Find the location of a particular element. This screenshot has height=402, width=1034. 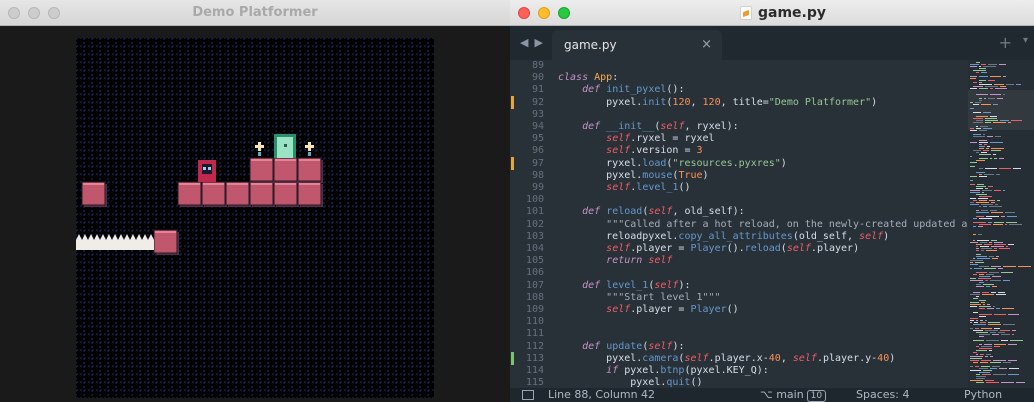

code-line: class App: is located at coordinates (588, 78).